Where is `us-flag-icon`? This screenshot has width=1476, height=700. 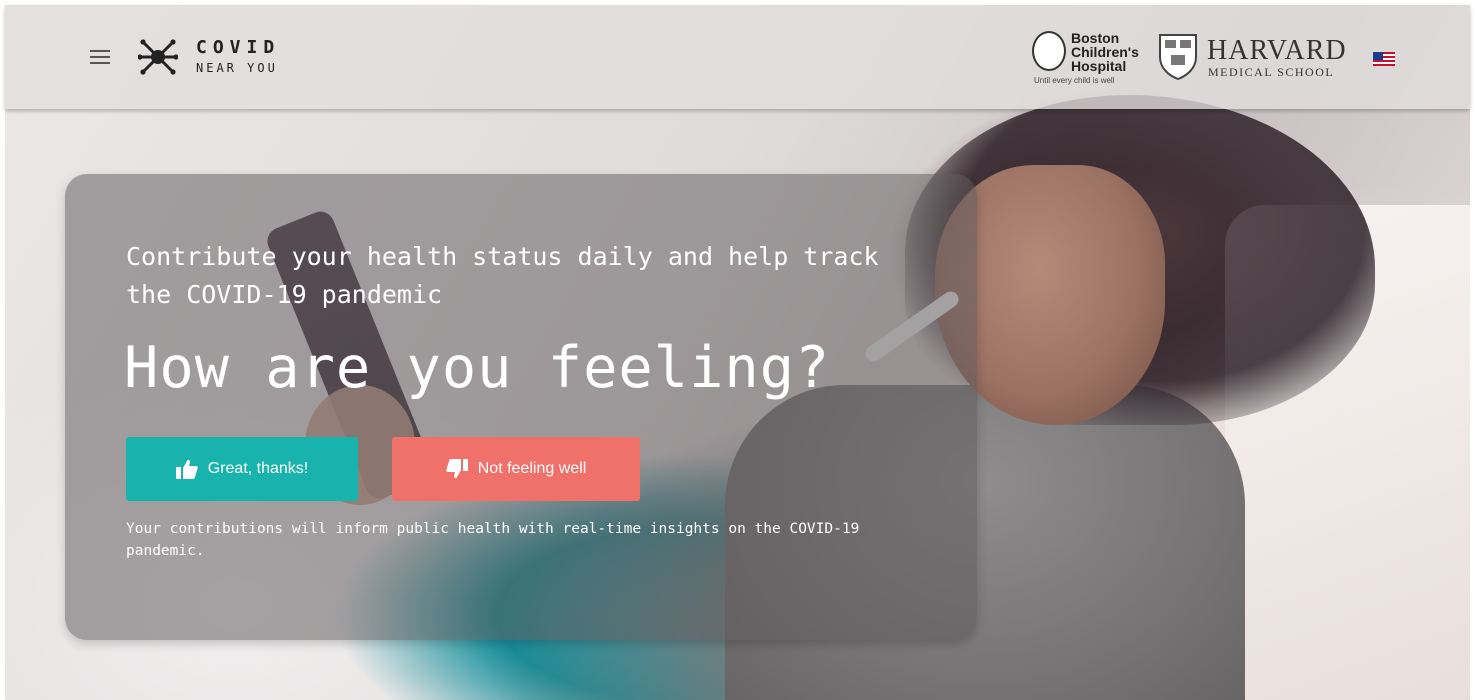
us-flag-icon is located at coordinates (1384, 59).